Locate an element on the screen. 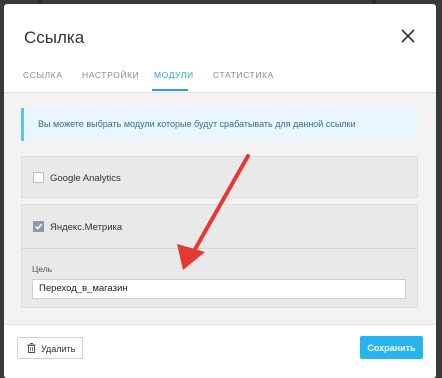 This screenshot has width=442, height=378. dialog-footer: Удалить Сохранить is located at coordinates (220, 351).